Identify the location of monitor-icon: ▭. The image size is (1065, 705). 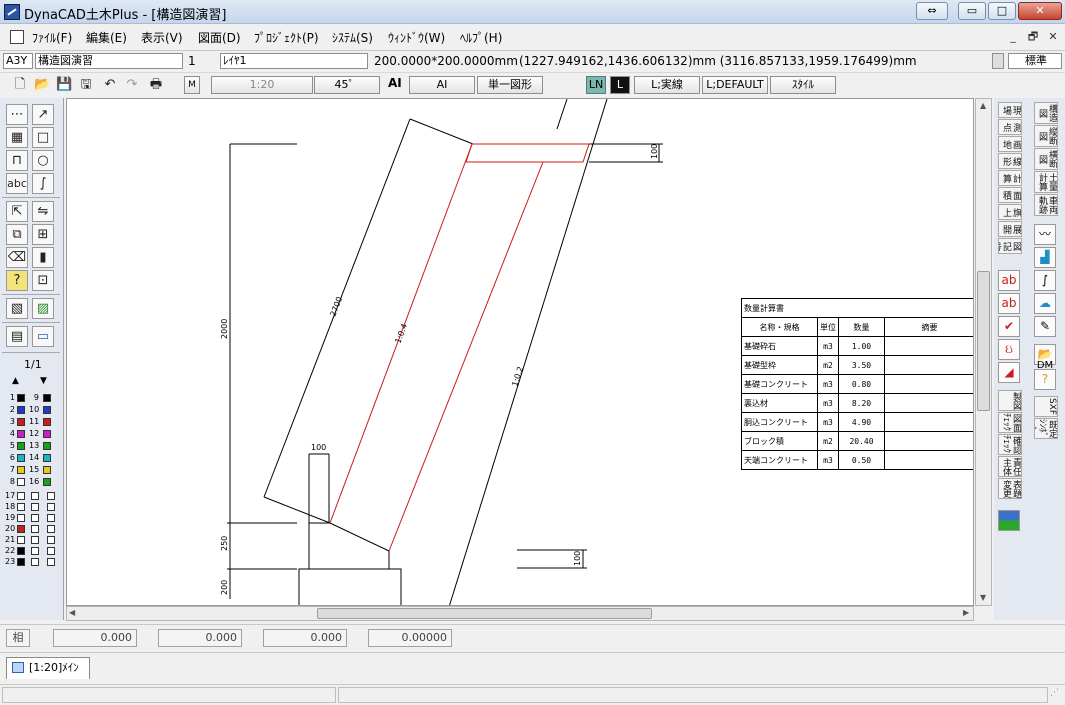
(43, 336).